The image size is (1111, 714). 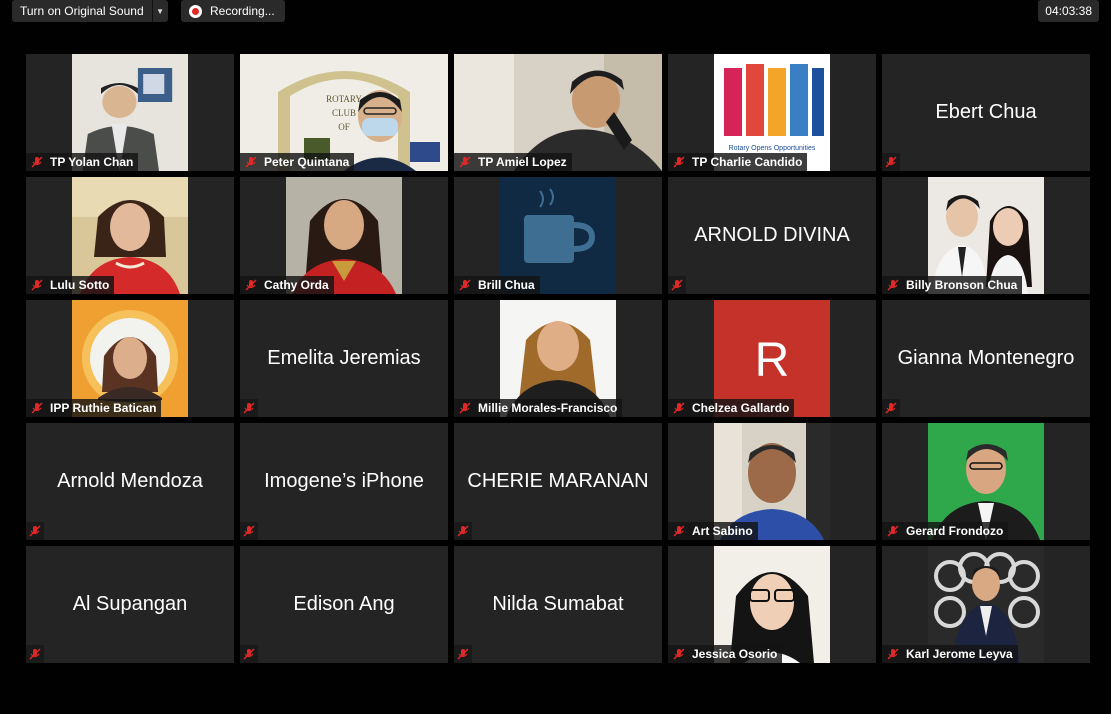 I want to click on participant-tile: Edison Ang, so click(x=344, y=604).